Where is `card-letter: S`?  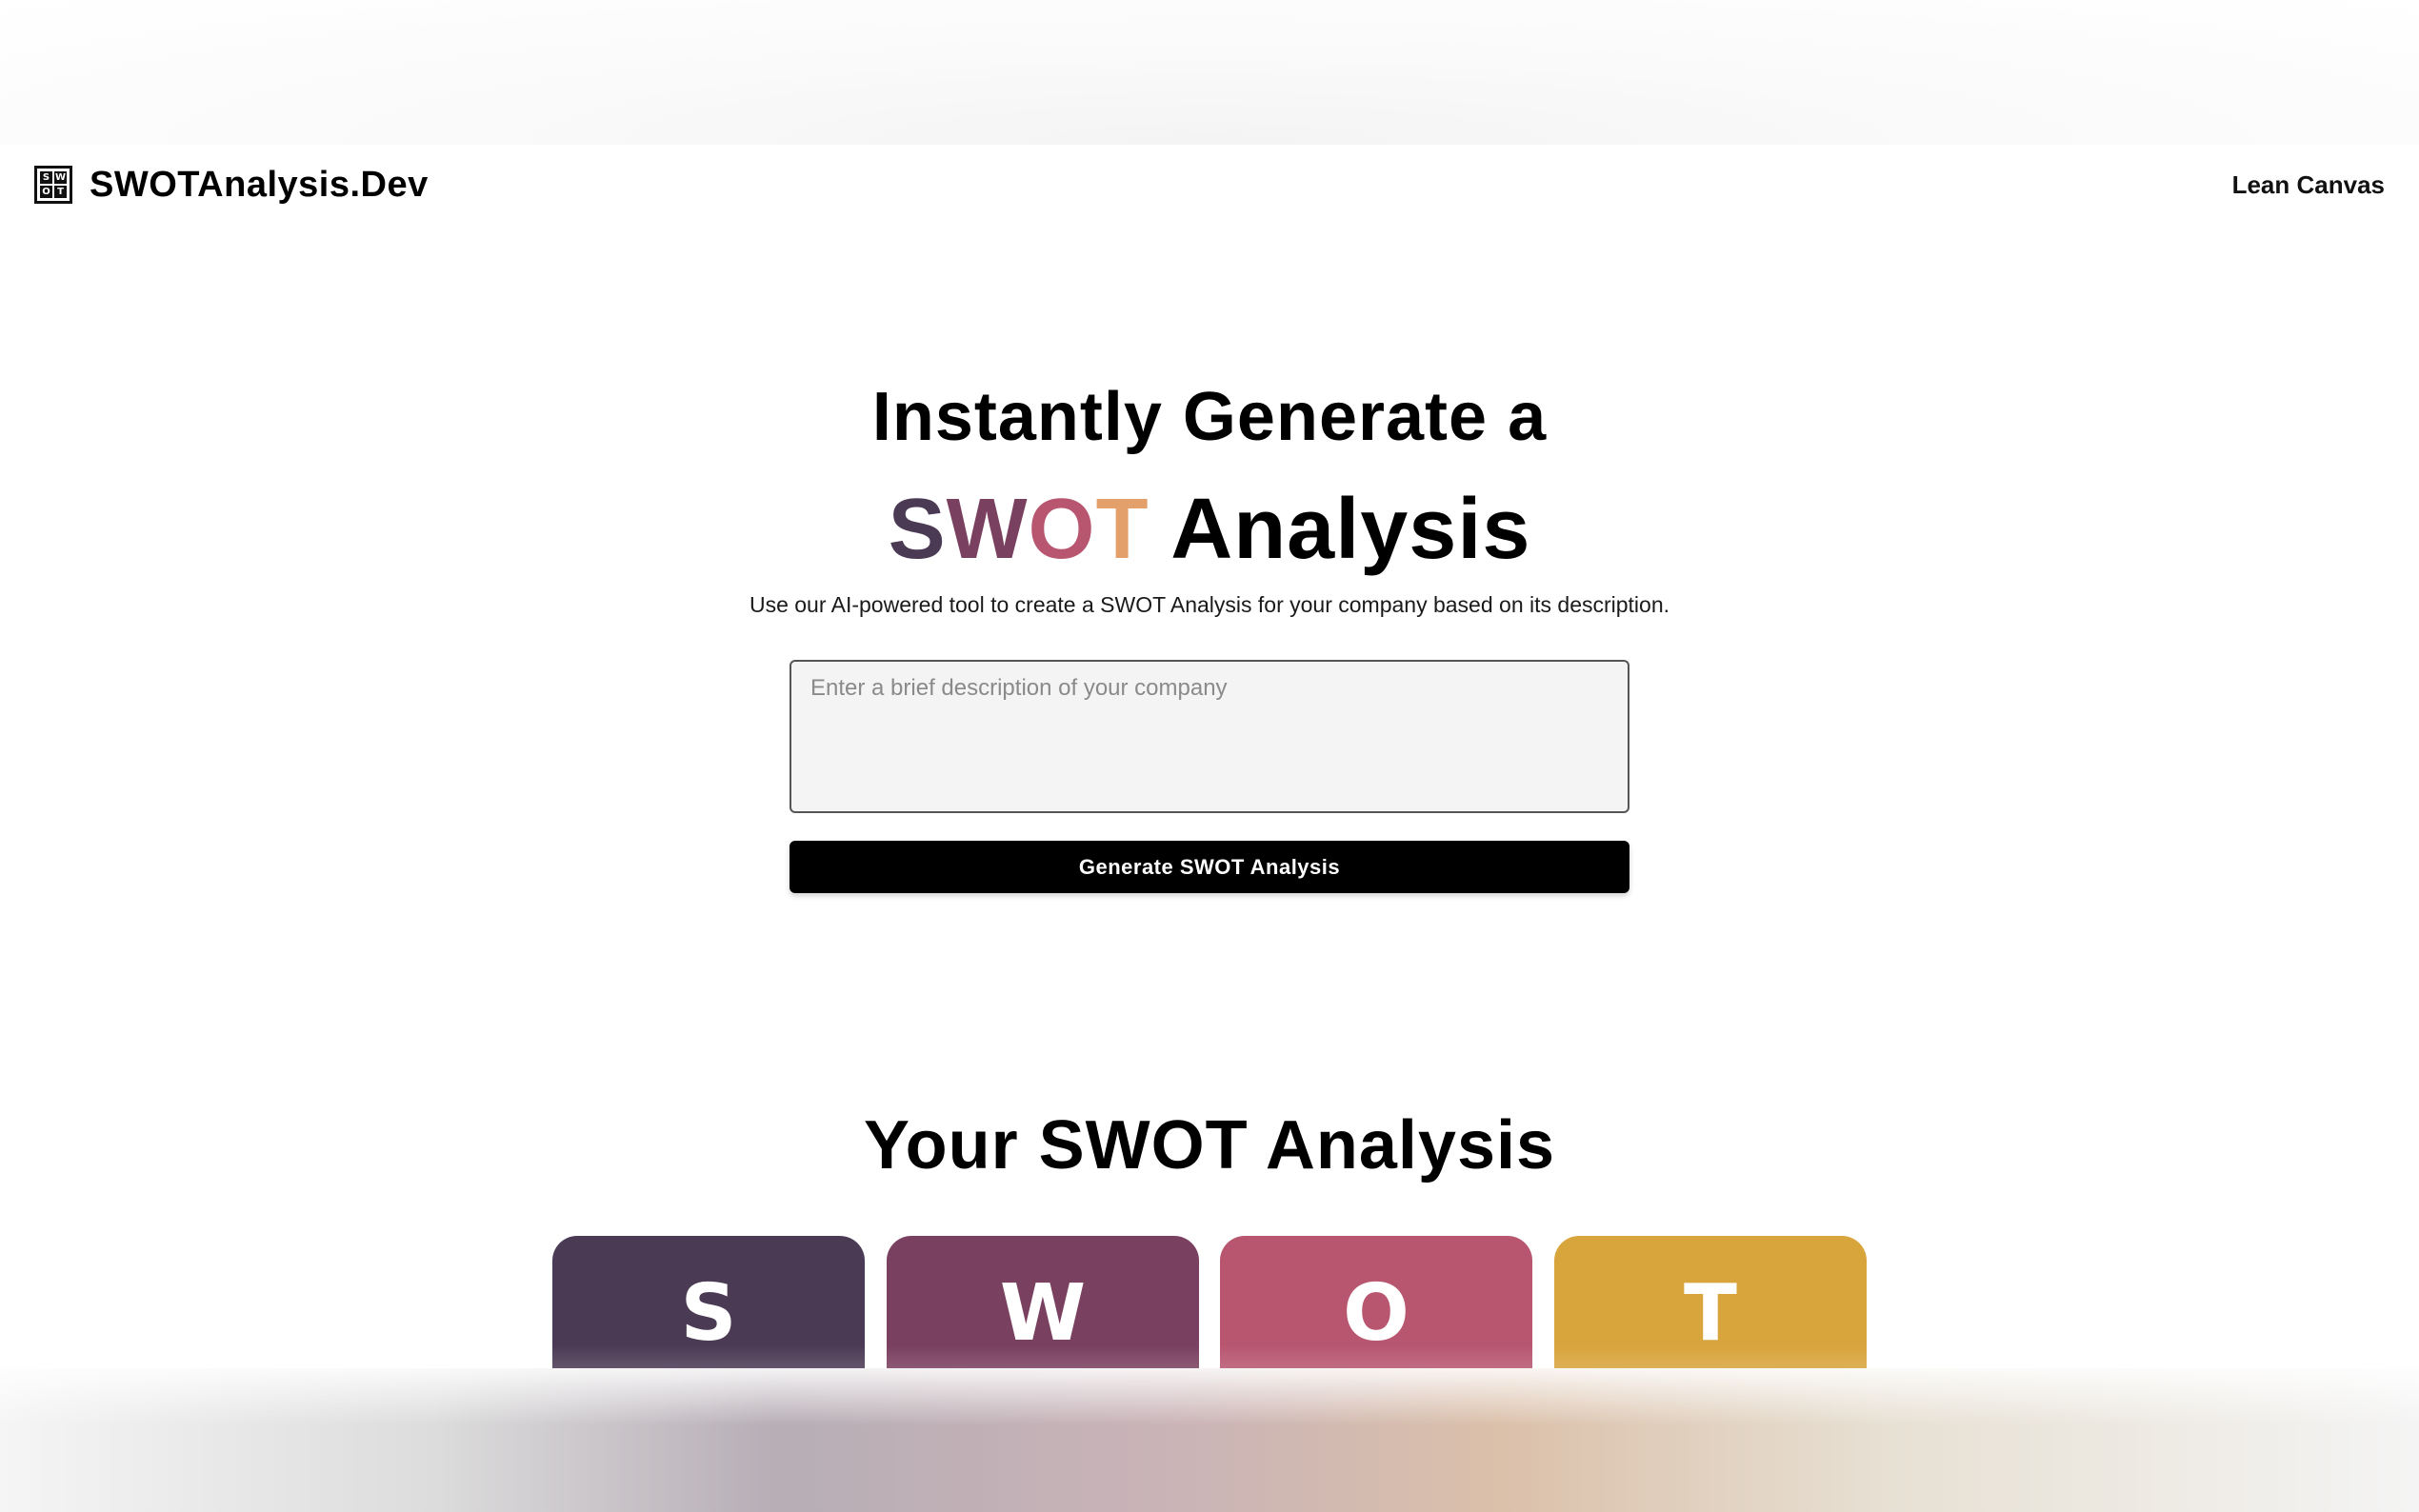 card-letter: S is located at coordinates (708, 1313).